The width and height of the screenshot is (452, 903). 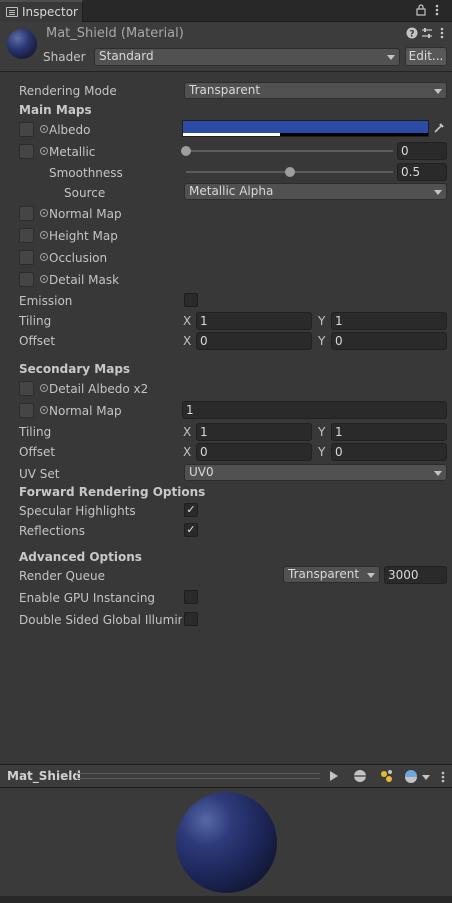 I want to click on tab-label: Inspector, so click(x=50, y=12).